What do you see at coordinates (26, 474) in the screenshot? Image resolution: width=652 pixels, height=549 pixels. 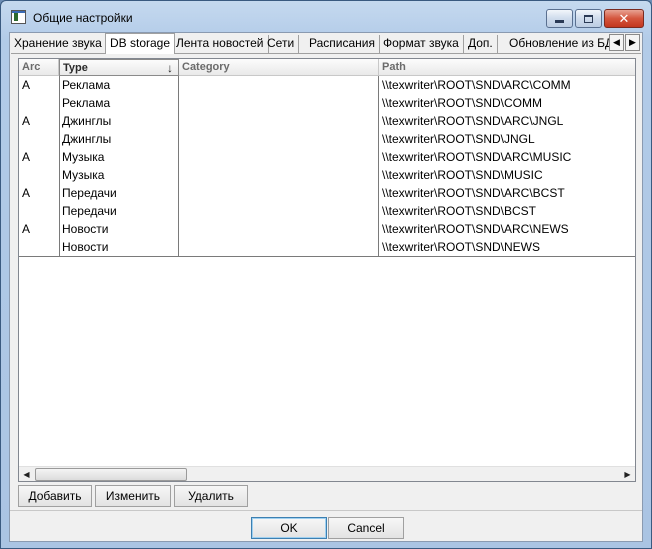 I see `scroll-left-arrow-icon: ◀` at bounding box center [26, 474].